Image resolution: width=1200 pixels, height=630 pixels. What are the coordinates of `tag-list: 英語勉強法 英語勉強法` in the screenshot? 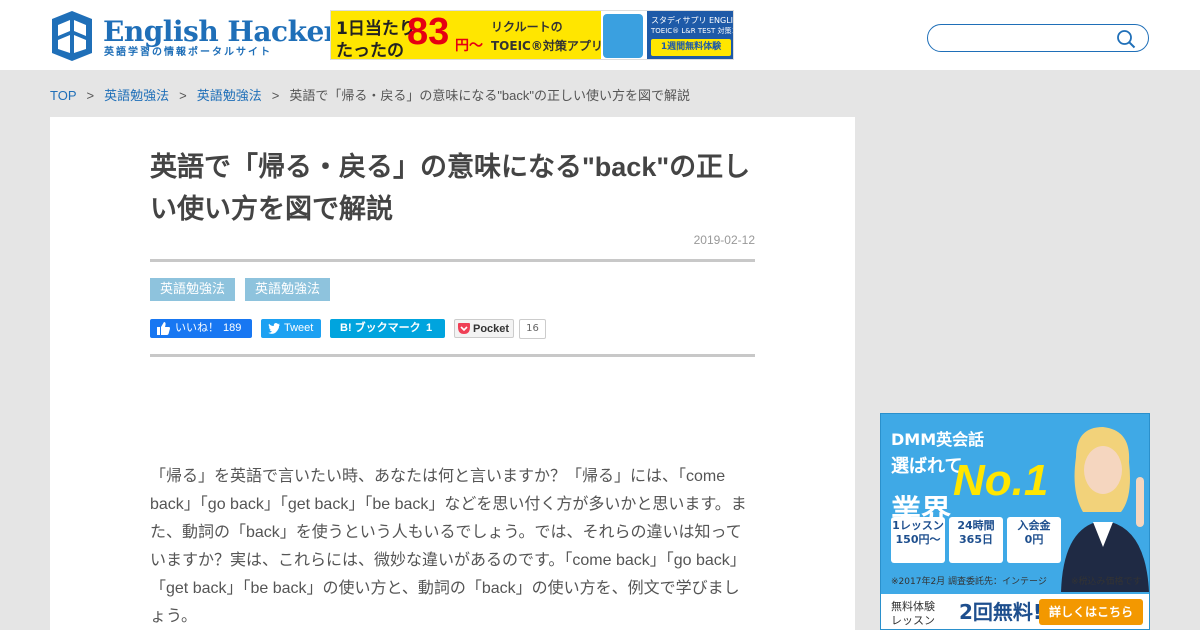 It's located at (245, 289).